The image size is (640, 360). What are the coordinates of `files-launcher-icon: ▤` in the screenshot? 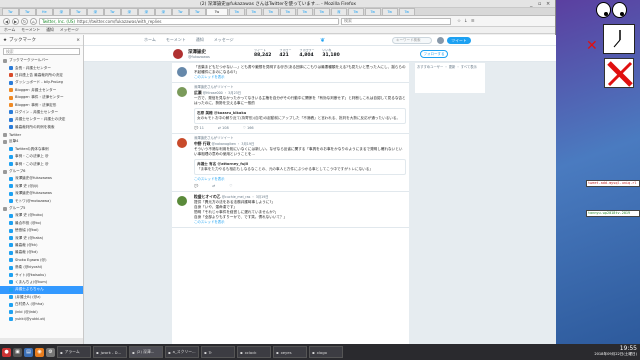 It's located at (28, 352).